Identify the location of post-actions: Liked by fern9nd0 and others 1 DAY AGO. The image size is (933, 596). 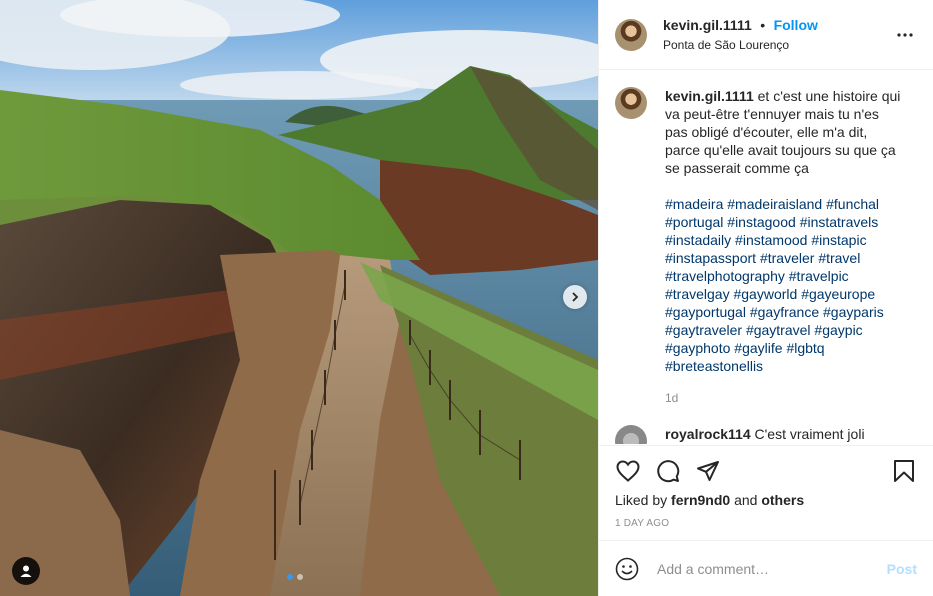
(766, 487).